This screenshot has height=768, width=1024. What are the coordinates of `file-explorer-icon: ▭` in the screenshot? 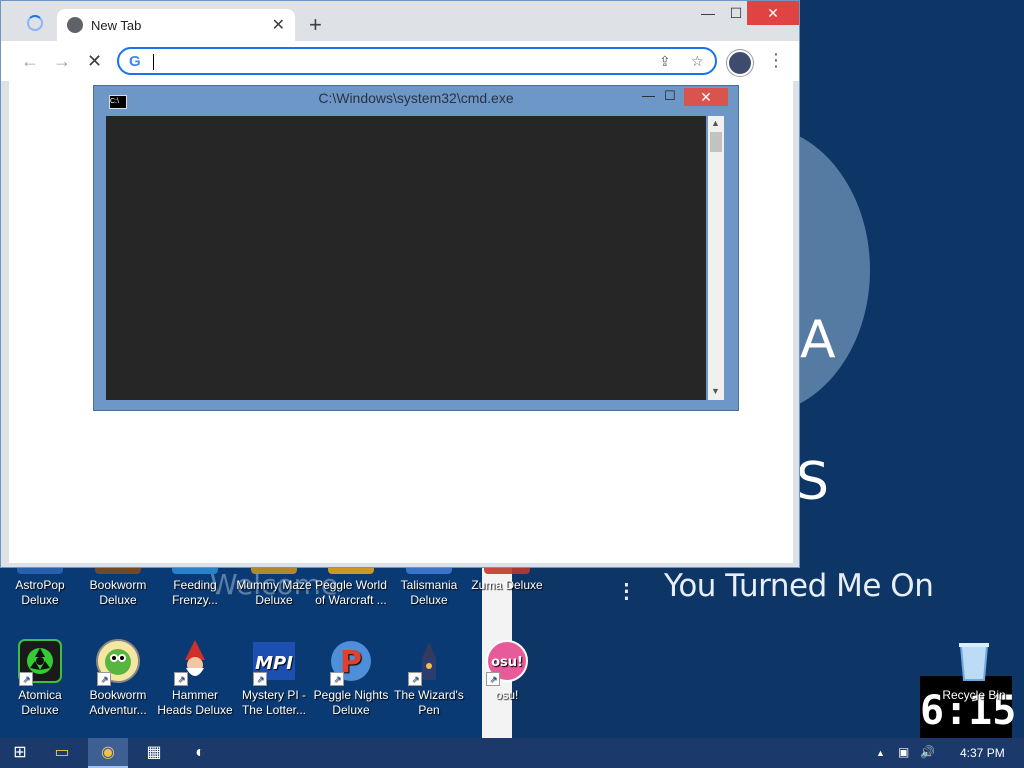 It's located at (62, 753).